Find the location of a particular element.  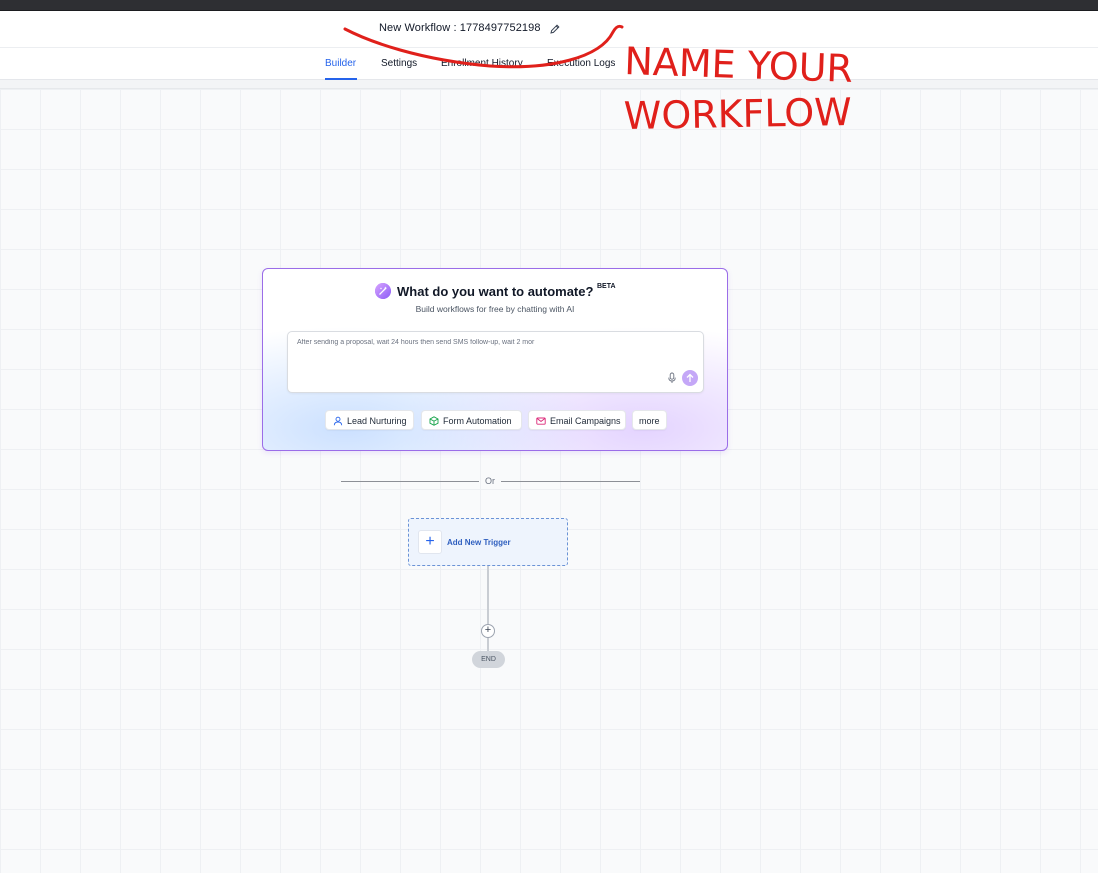

ai-heading: What do you want to automate? BETA is located at coordinates (495, 292).